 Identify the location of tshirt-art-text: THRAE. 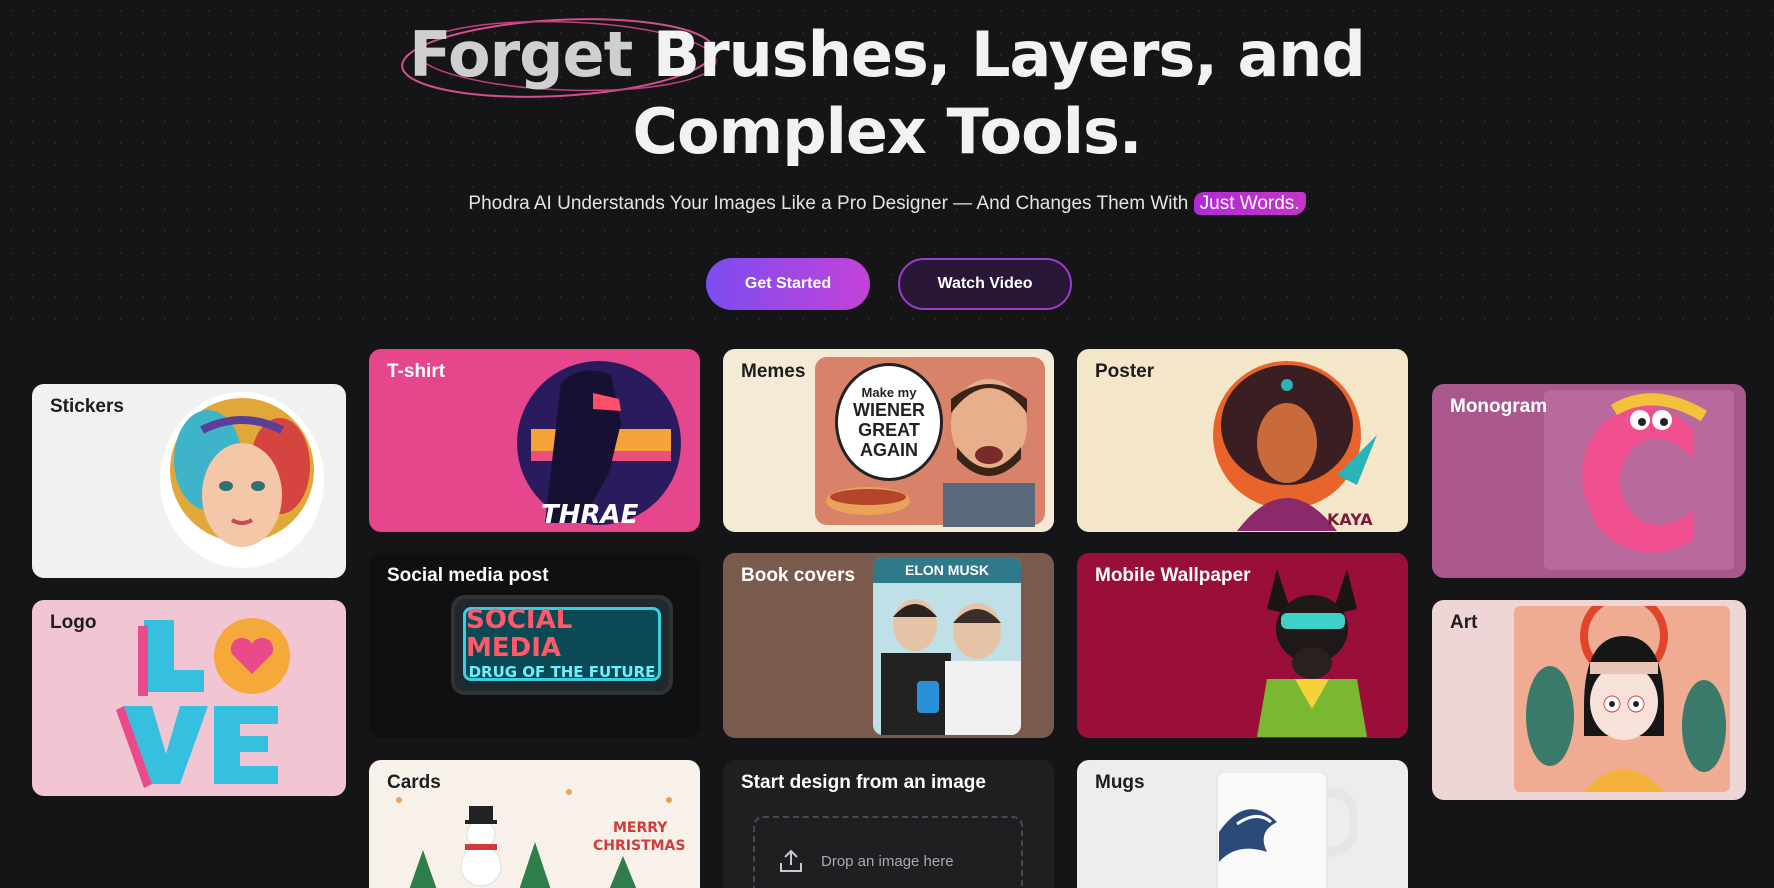
(590, 515).